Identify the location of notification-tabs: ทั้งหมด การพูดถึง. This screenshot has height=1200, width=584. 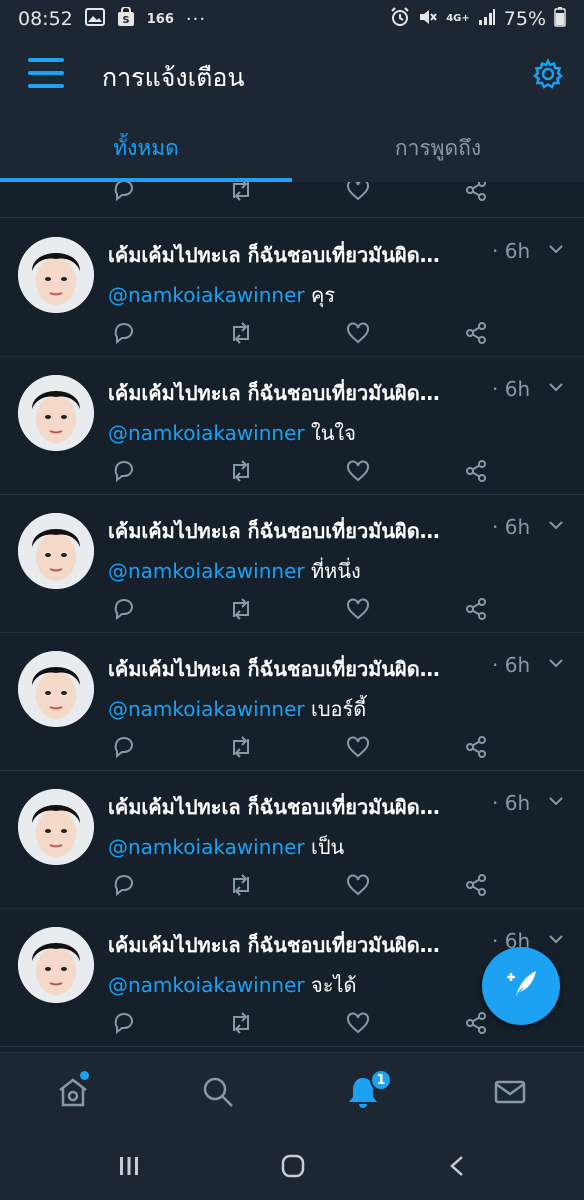
(292, 148).